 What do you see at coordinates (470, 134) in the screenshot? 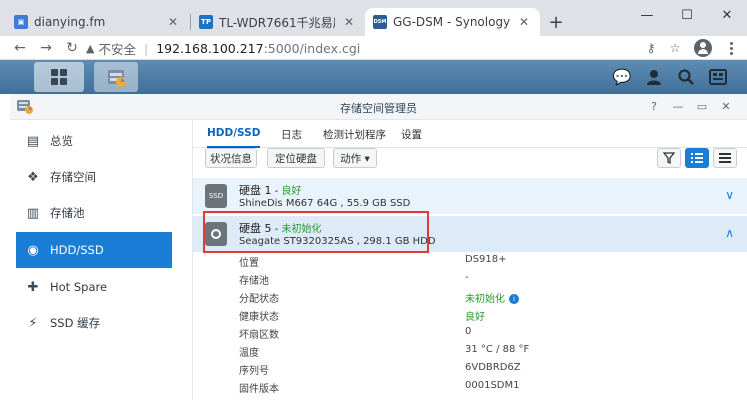
I see `content-tabs: HDD/SSD 日志 检测计划程序 设置` at bounding box center [470, 134].